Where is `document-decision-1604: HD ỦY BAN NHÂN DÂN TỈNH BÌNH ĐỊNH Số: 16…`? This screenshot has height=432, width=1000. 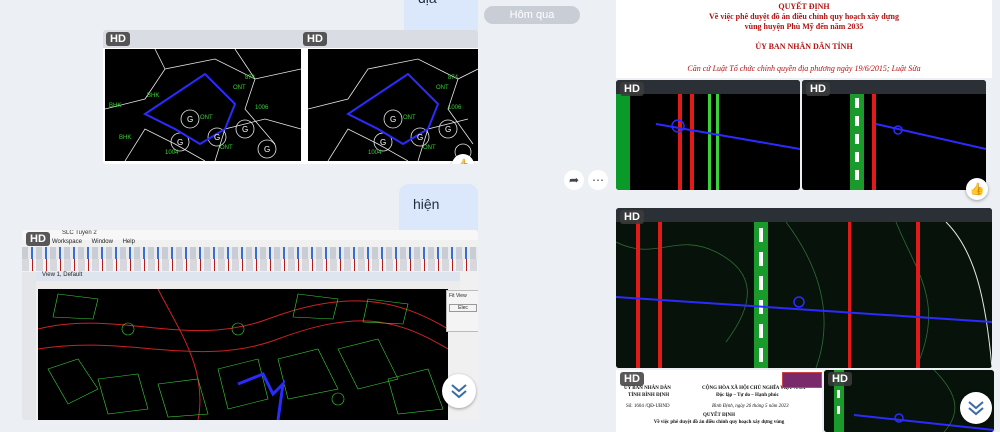
document-decision-1604: HD ỦY BAN NHÂN DÂN TỈNH BÌNH ĐỊNH Số: 16… is located at coordinates (719, 401).